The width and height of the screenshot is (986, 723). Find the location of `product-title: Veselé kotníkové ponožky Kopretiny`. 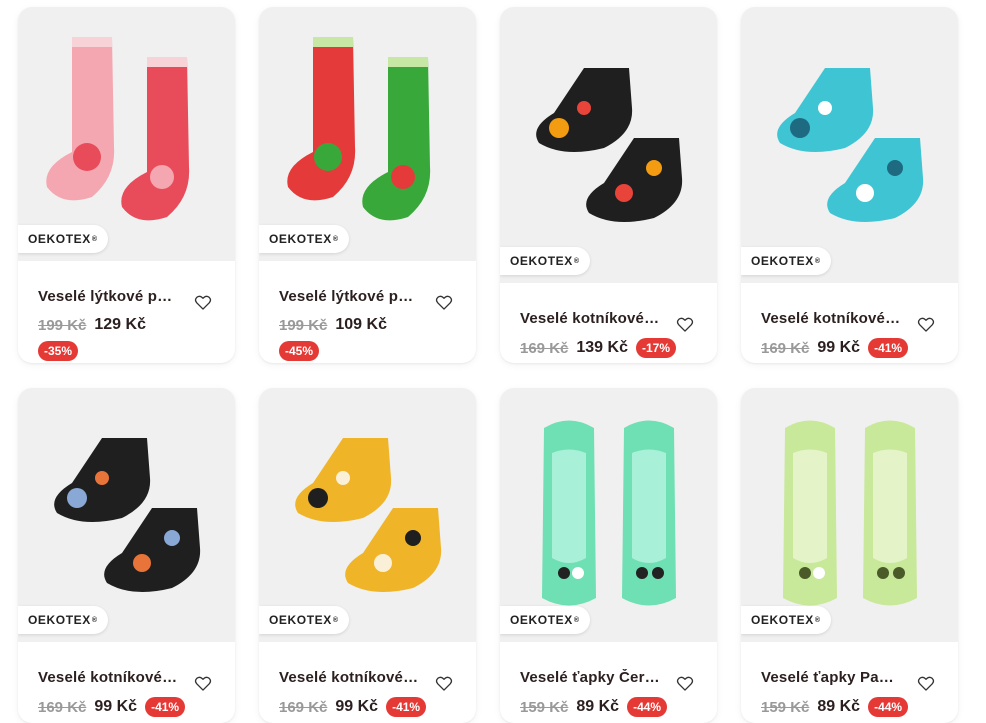

product-title: Veselé kotníkové ponožky Kopretiny is located at coordinates (831, 318).